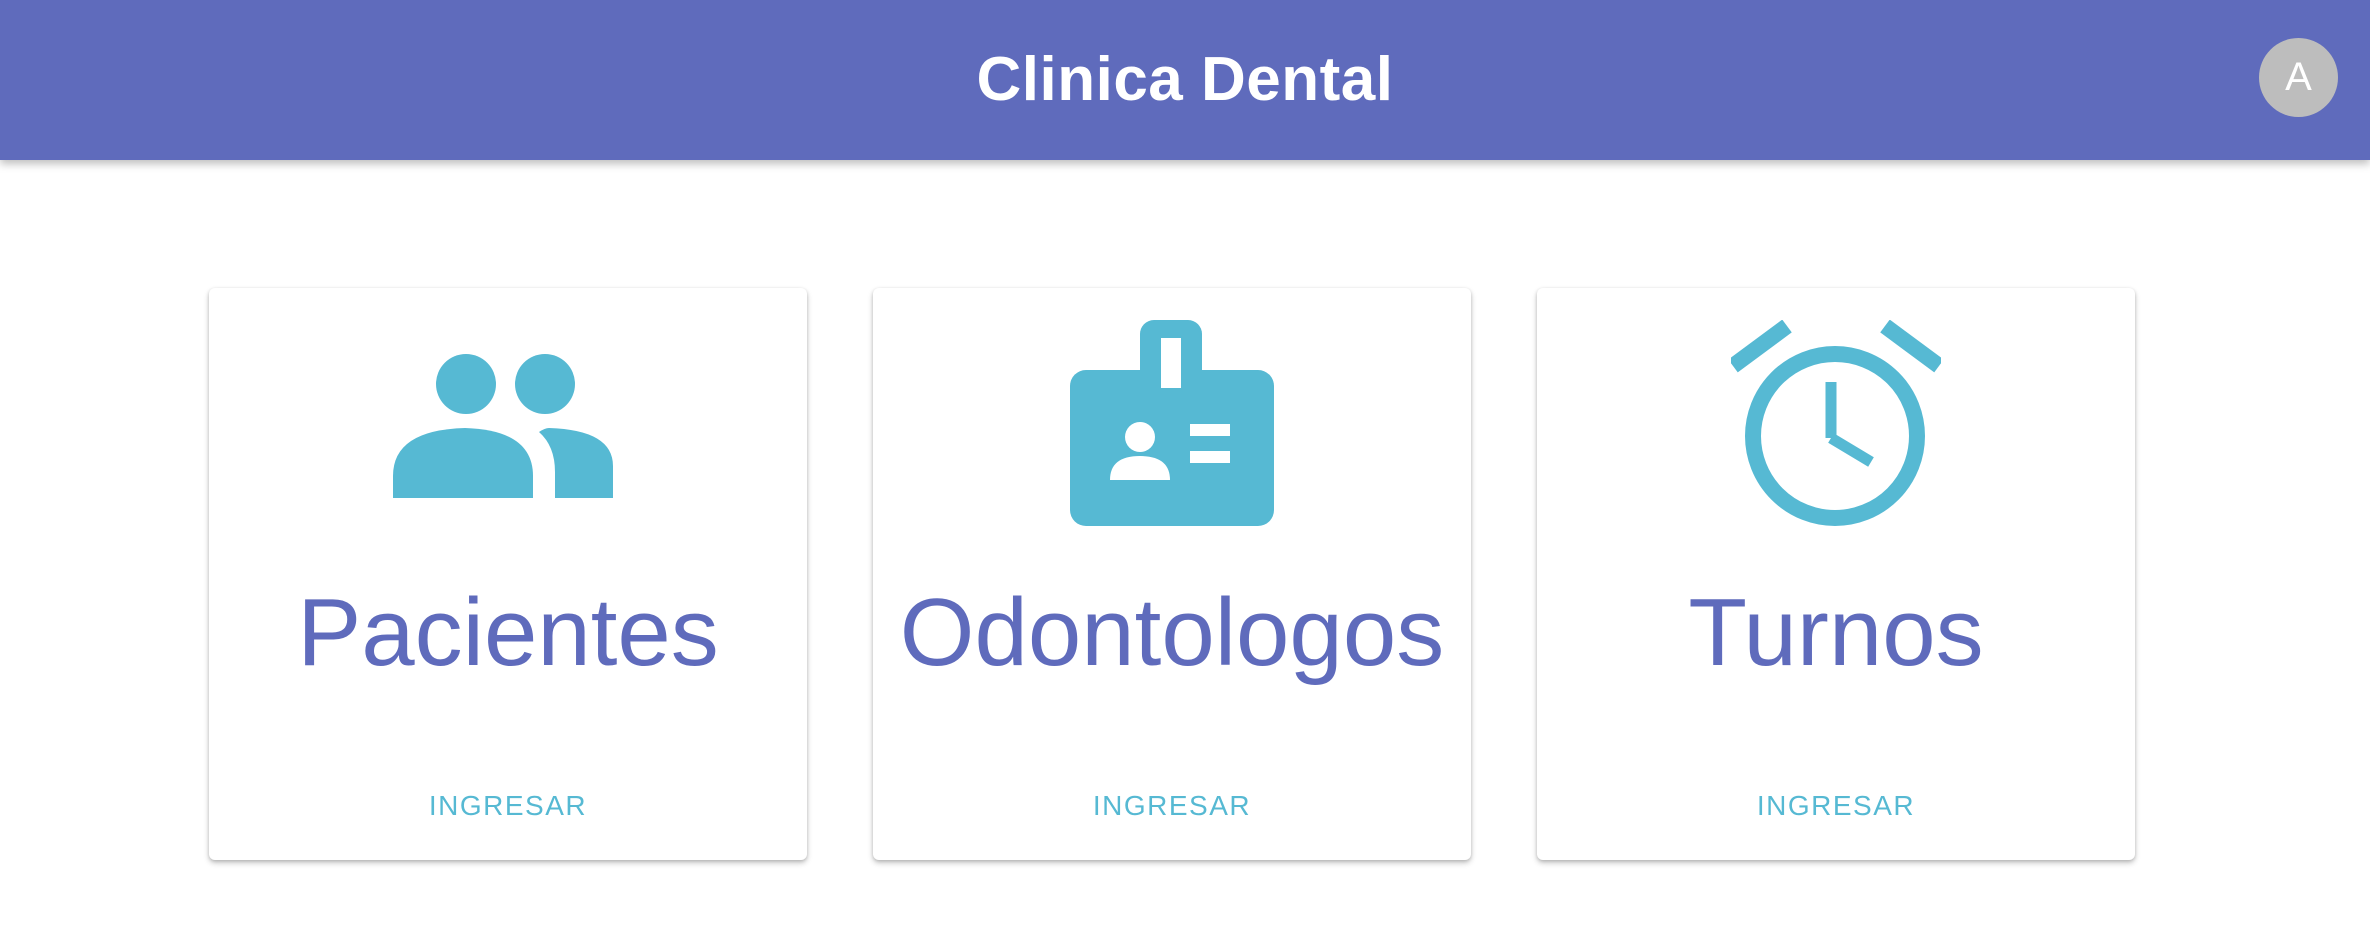 The height and width of the screenshot is (930, 2370). I want to click on card-title: Turnos, so click(1836, 632).